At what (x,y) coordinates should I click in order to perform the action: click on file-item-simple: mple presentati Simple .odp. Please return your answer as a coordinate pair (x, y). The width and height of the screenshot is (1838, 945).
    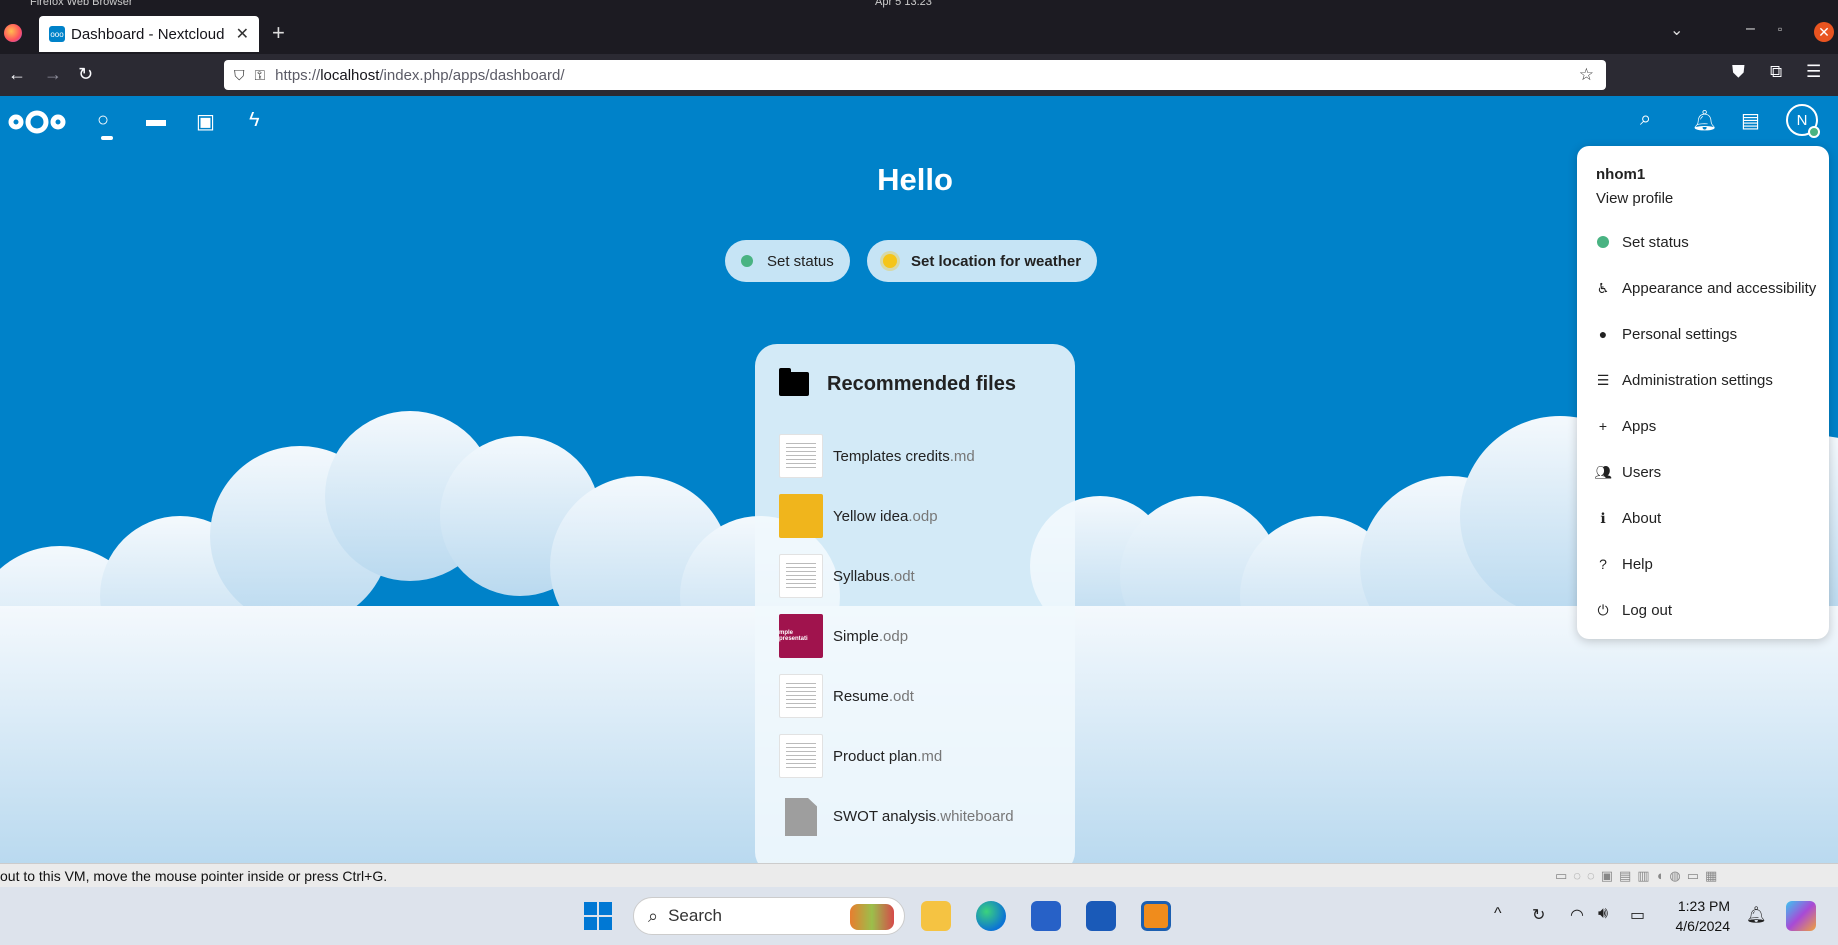
    Looking at the image, I should click on (843, 636).